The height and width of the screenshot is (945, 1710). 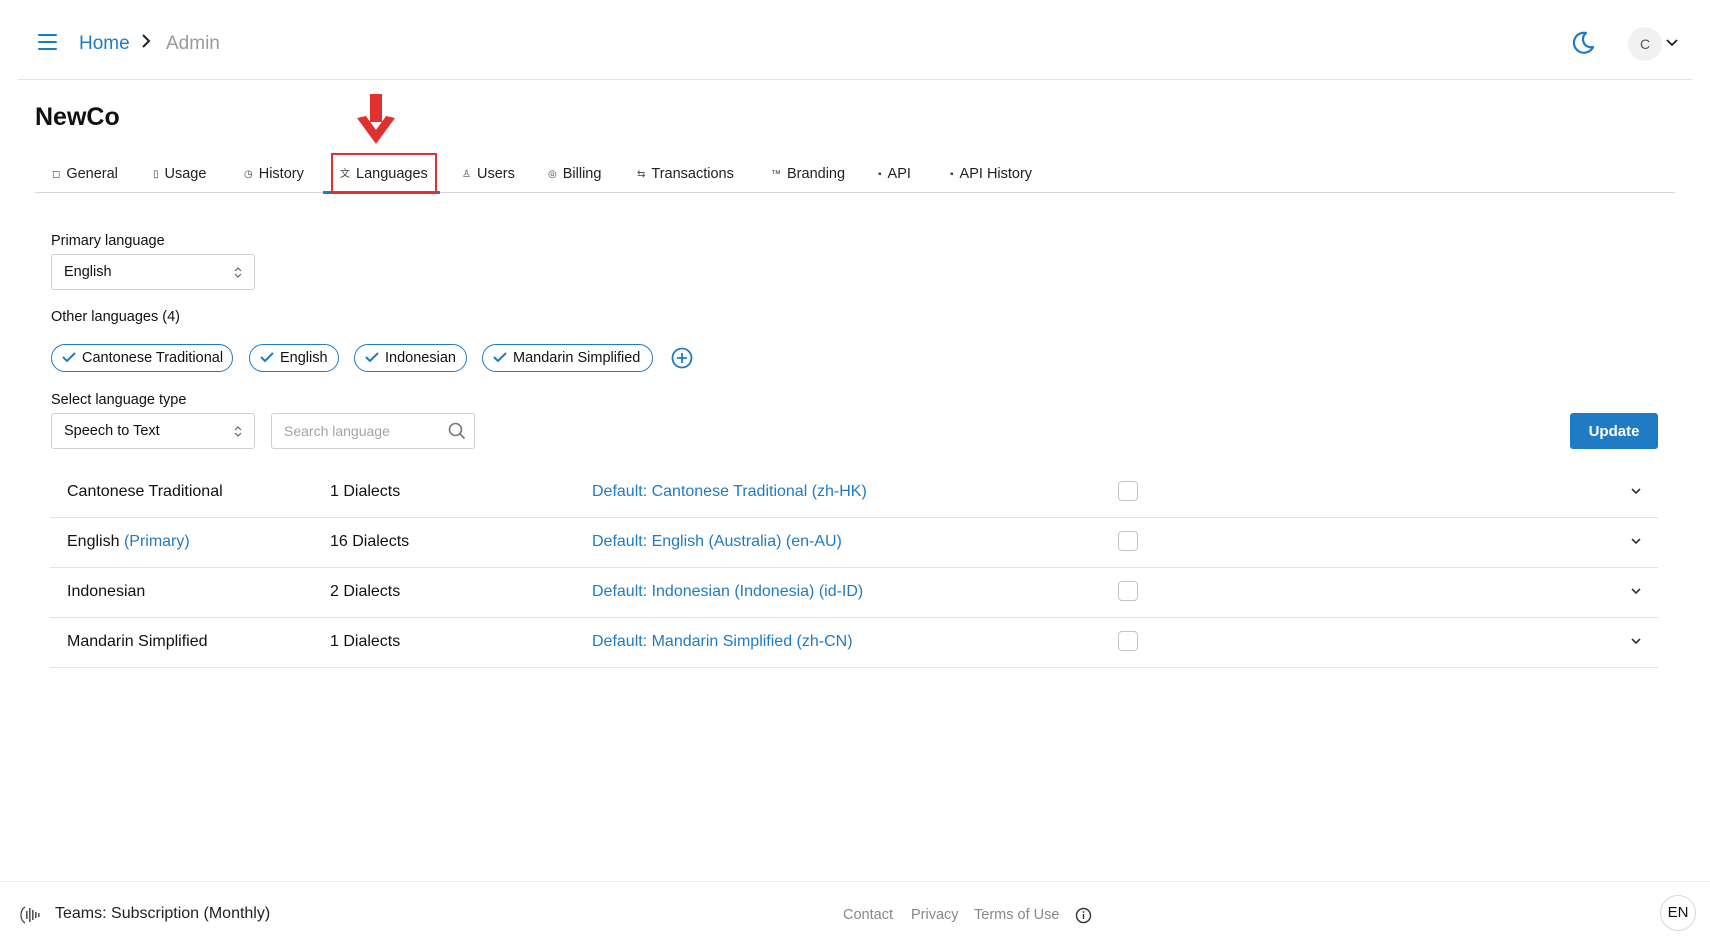 What do you see at coordinates (552, 174) in the screenshot?
I see `coins-icon: ◎` at bounding box center [552, 174].